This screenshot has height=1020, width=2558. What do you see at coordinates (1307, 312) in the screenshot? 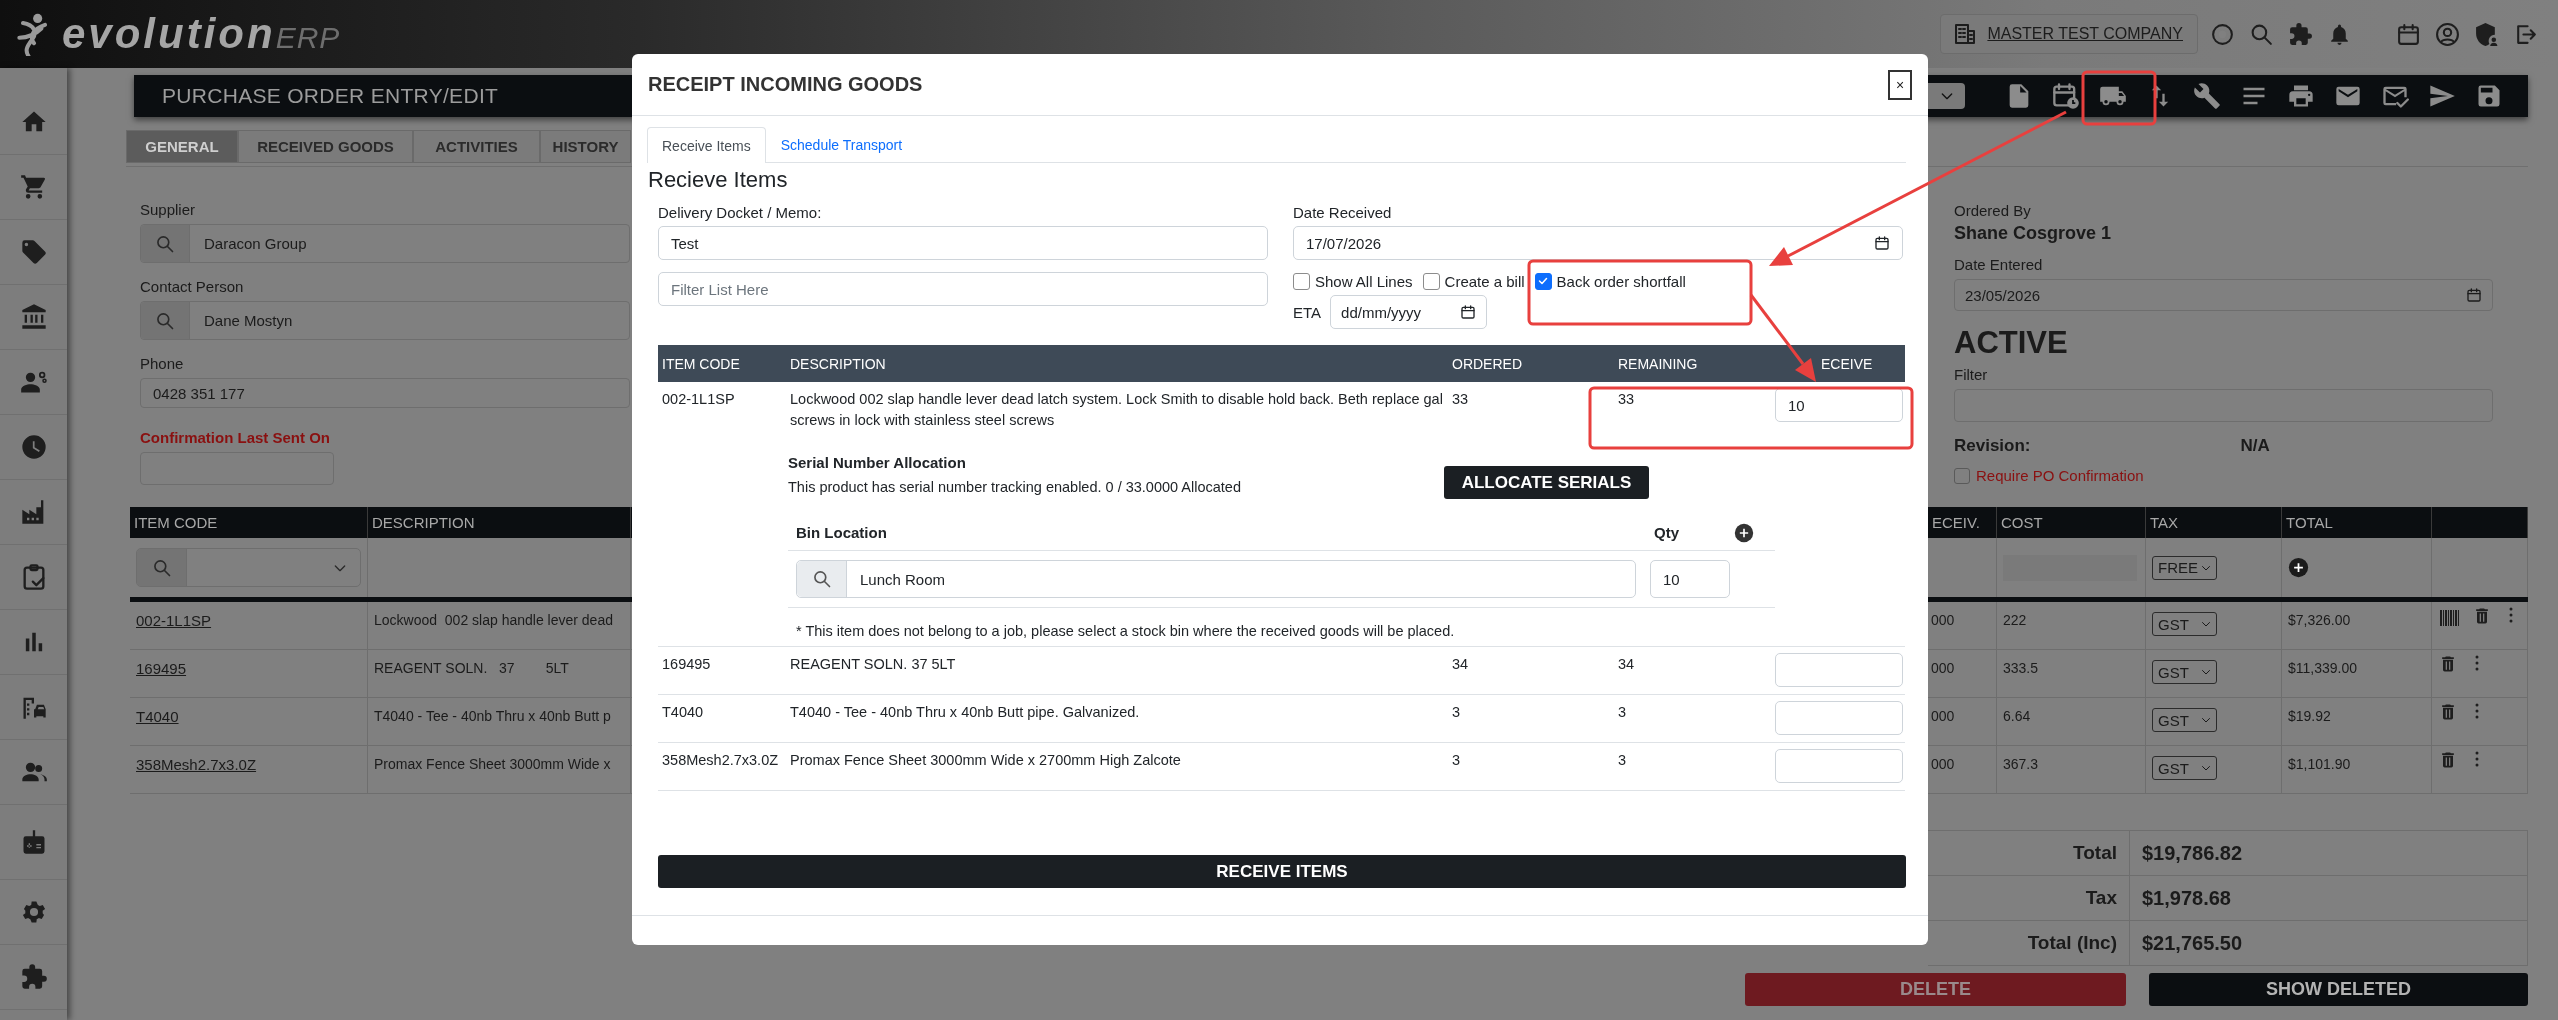
I see `field-label: ETA` at bounding box center [1307, 312].